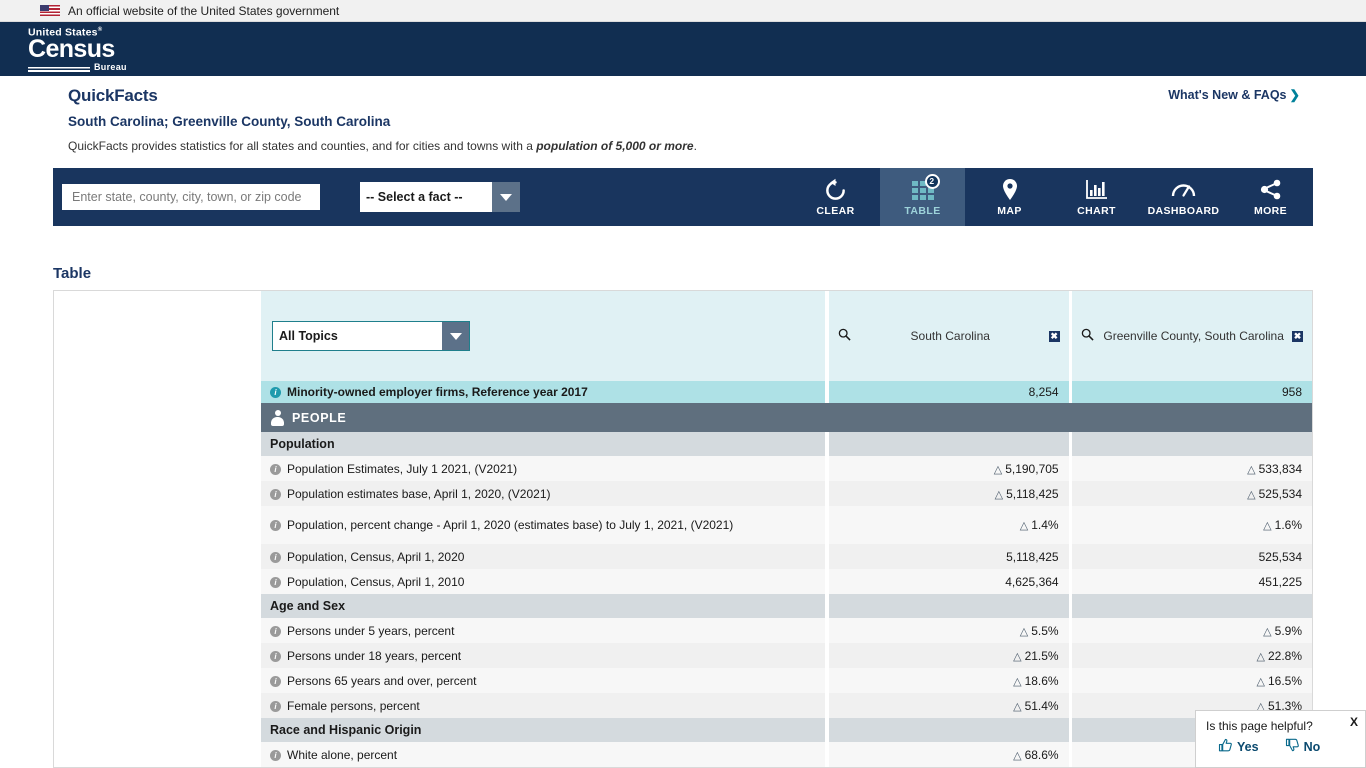 Image resolution: width=1366 pixels, height=768 pixels. I want to click on whats-new-faqs-link: What's New & FAQs ❯, so click(1234, 94).